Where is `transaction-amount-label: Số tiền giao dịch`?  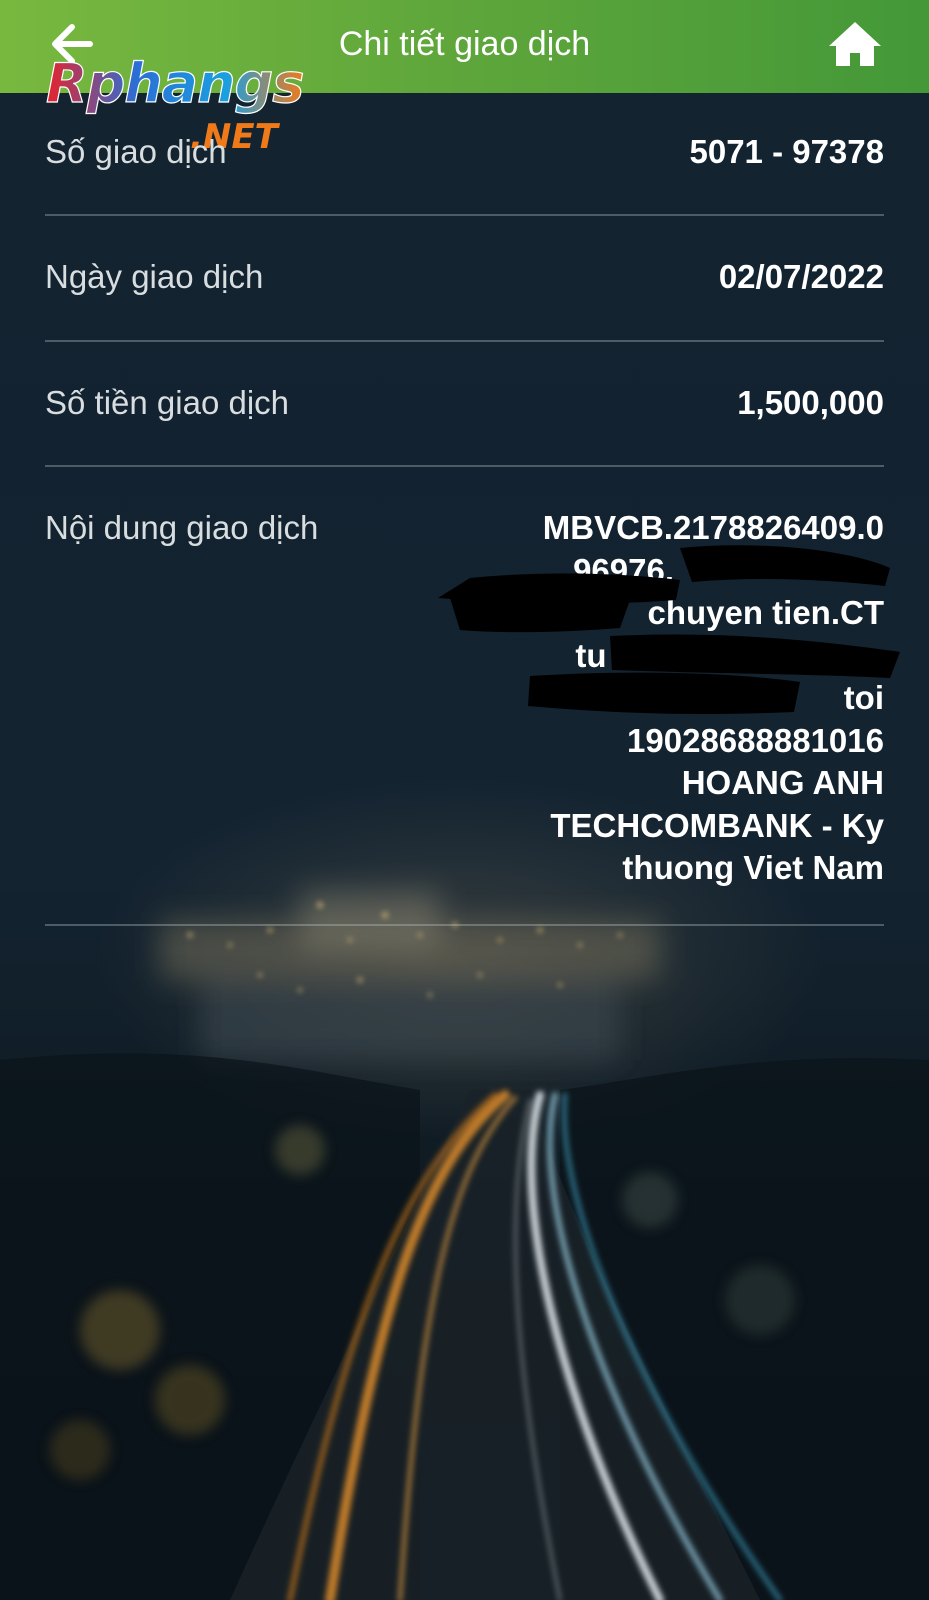
transaction-amount-label: Số tiền giao dịch is located at coordinates (167, 402).